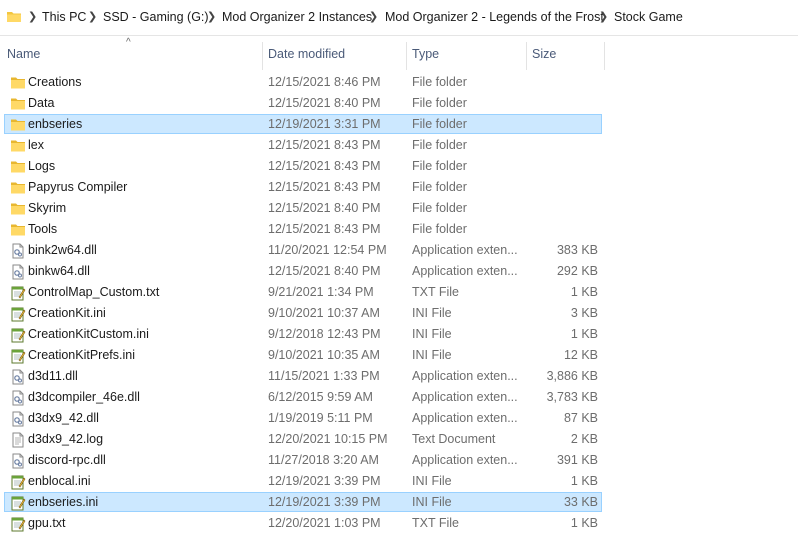  Describe the element at coordinates (648, 17) in the screenshot. I see `breadcrumb-current: Stock Game` at that location.